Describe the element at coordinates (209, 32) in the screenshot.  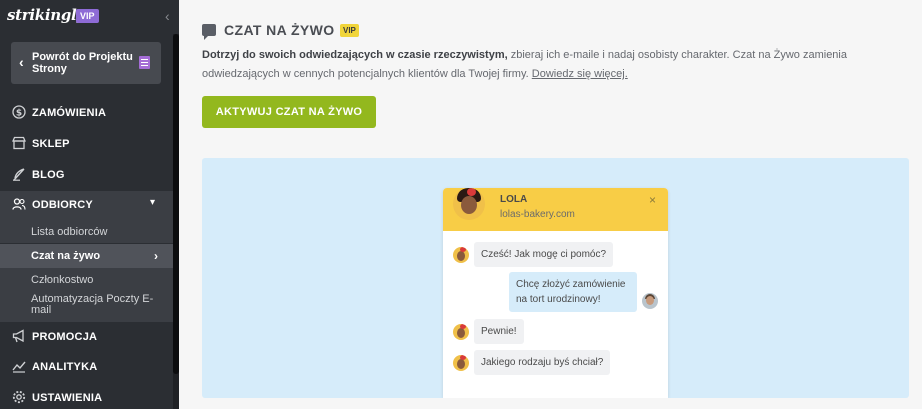
I see `chat-bubble-icon` at that location.